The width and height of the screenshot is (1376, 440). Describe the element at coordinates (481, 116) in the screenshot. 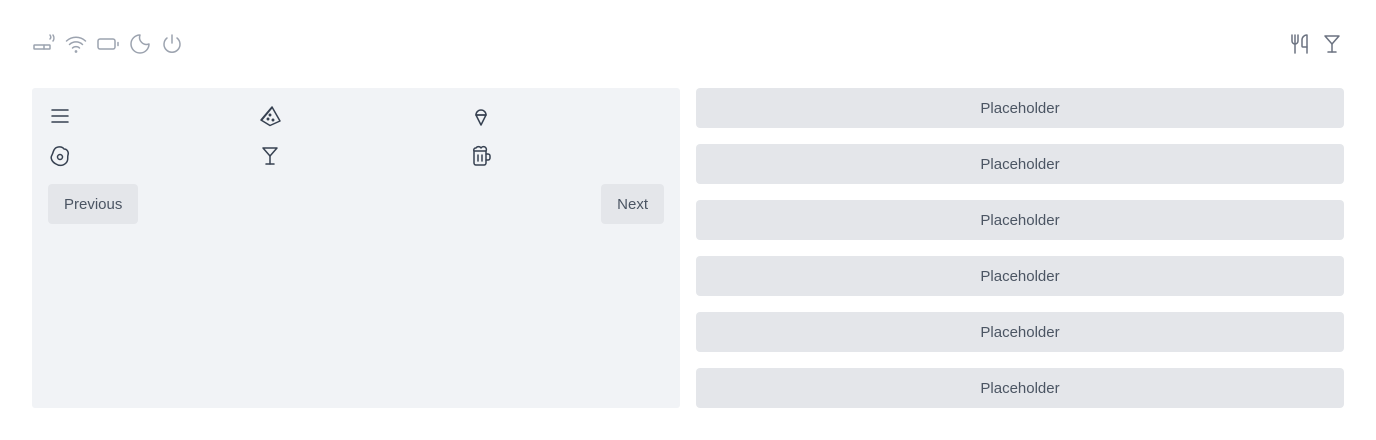

I see `ice-cream-icon` at that location.